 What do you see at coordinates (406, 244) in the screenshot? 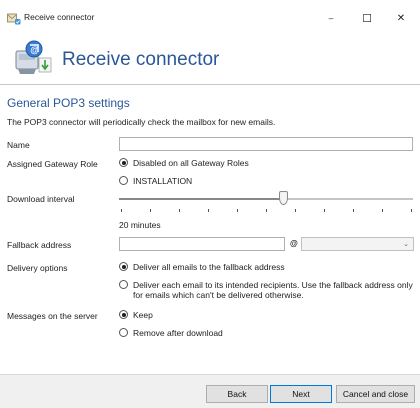
I see `chevron-down-icon: ⌄` at bounding box center [406, 244].